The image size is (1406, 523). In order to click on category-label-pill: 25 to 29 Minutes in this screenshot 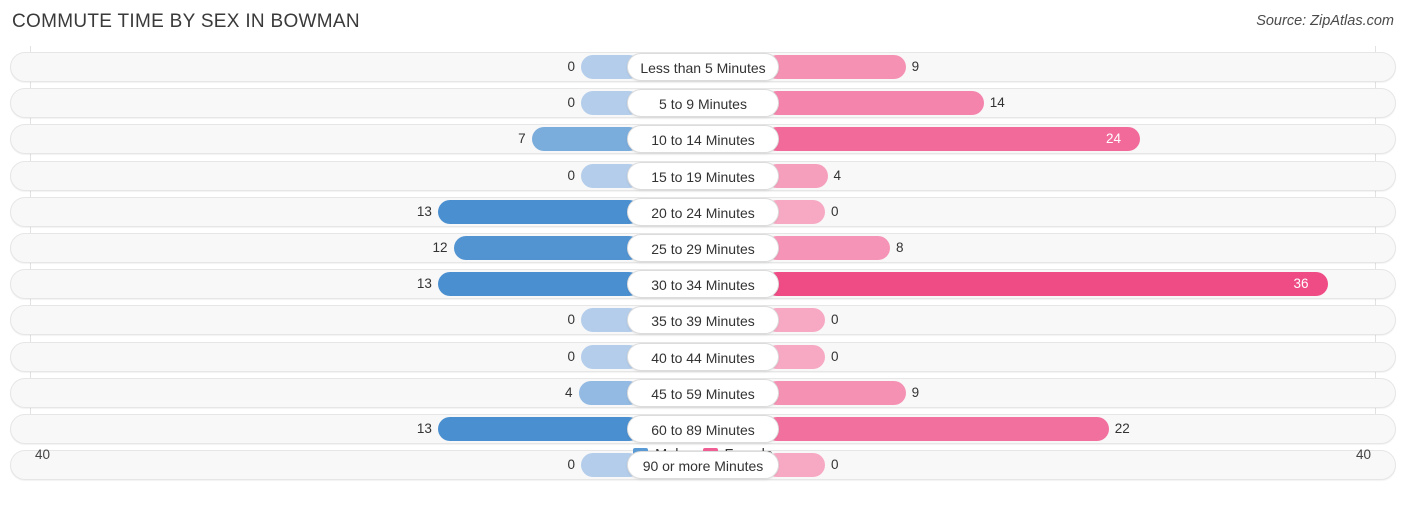, I will do `click(703, 248)`.